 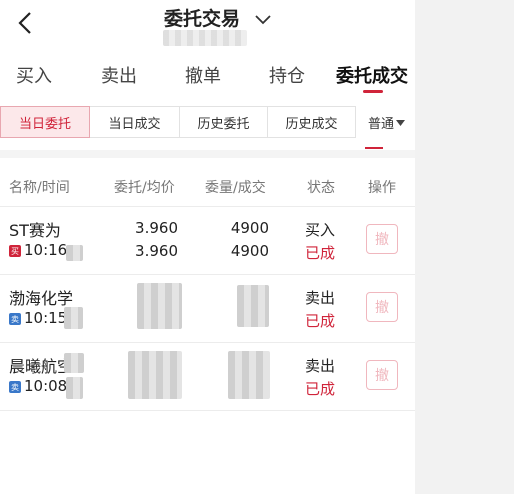 What do you see at coordinates (223, 122) in the screenshot?
I see `subtab-history-orders: 历史委托` at bounding box center [223, 122].